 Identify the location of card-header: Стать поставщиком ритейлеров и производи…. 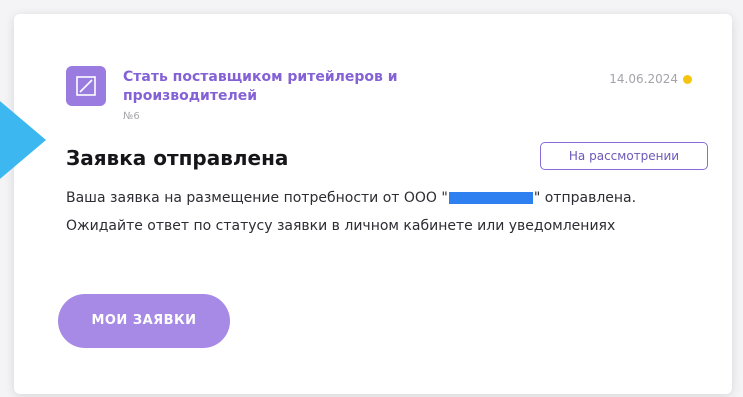
(389, 96).